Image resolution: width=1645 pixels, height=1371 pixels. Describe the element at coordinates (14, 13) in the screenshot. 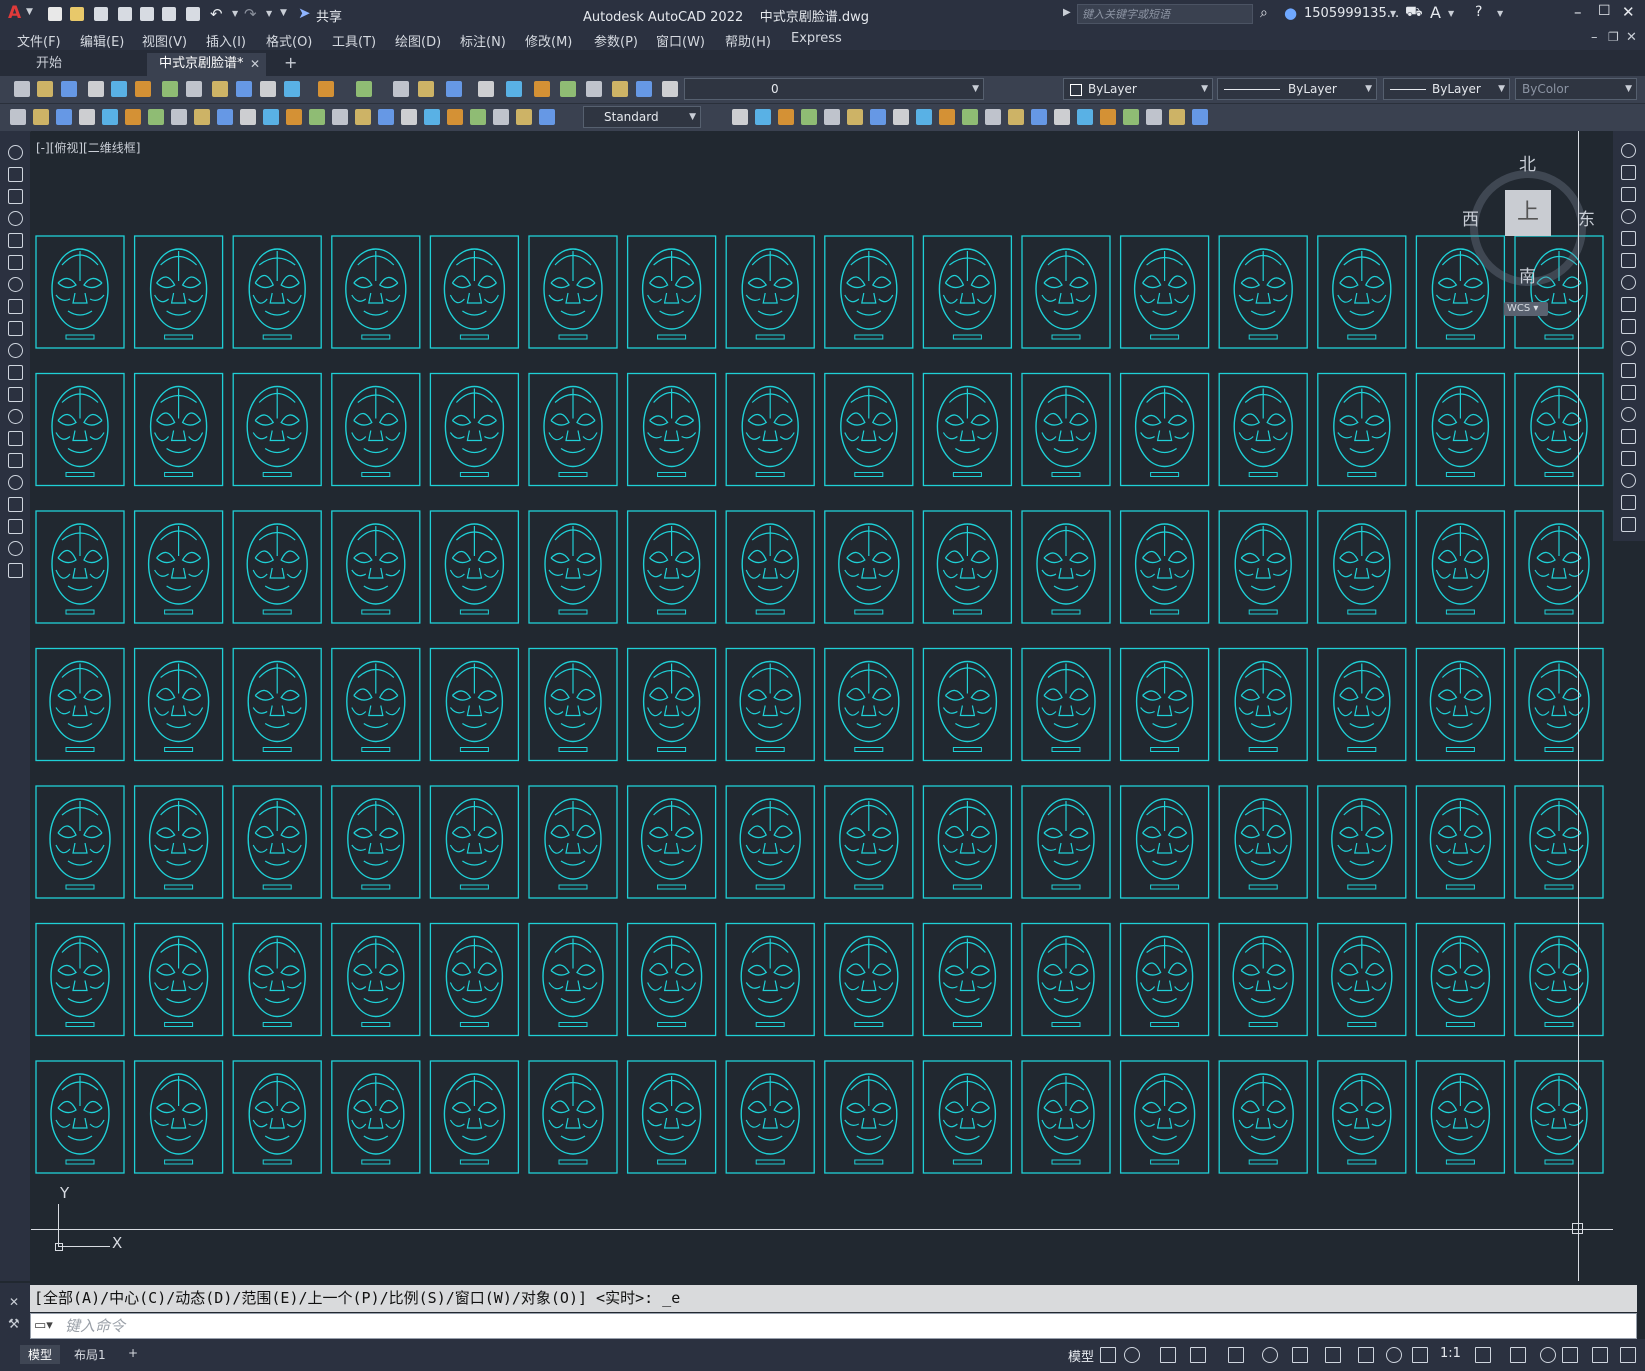

I see `autocad-logo: A` at that location.